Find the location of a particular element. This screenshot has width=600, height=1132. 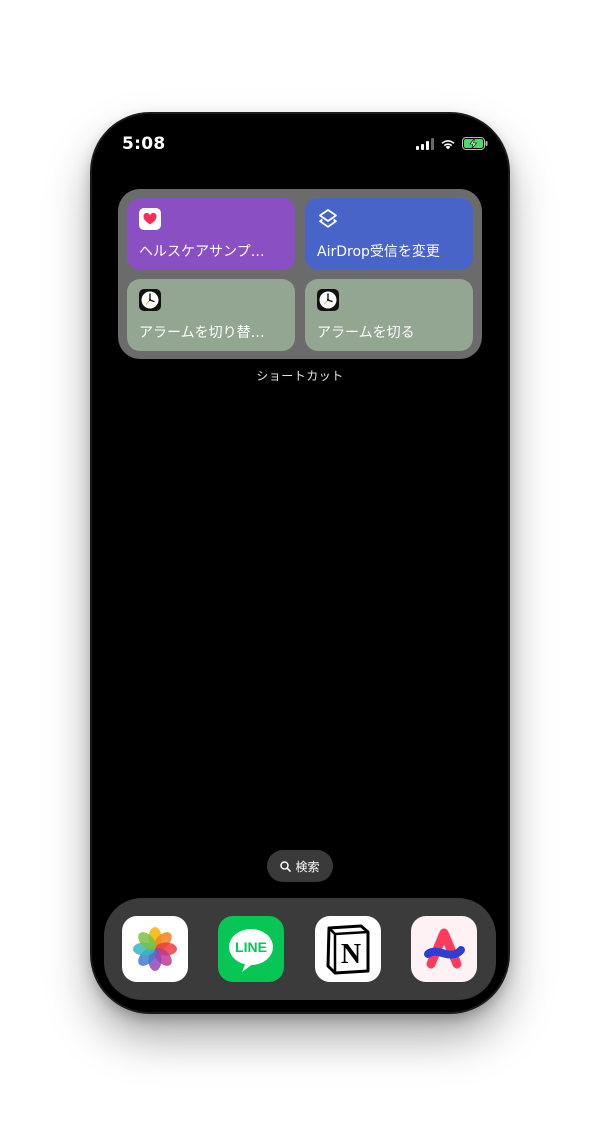

arc-logo-icon is located at coordinates (444, 948).